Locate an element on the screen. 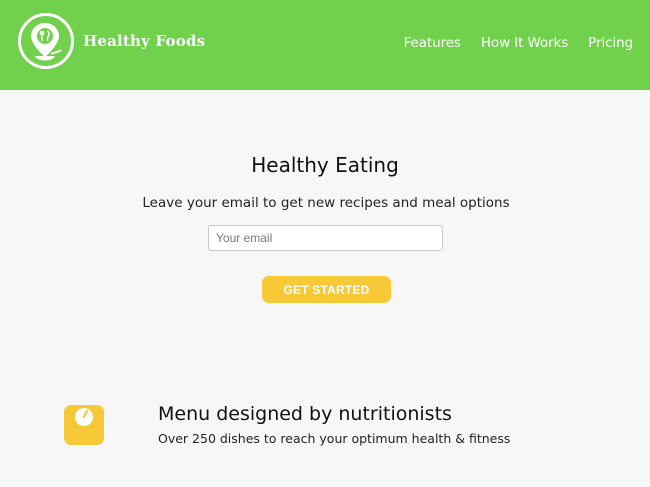  location-pin-fork-knife-icon is located at coordinates (46, 42).